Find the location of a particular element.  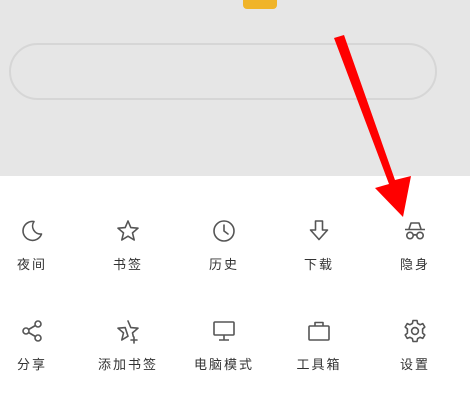

clock-icon is located at coordinates (224, 231).